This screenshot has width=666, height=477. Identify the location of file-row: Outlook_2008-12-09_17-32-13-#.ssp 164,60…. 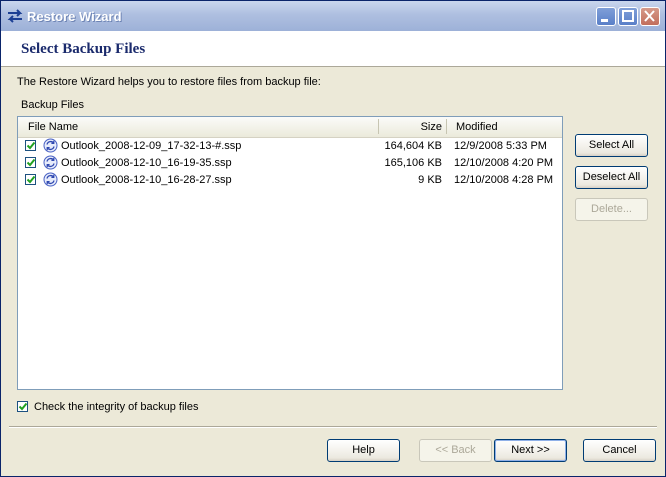
(290, 146).